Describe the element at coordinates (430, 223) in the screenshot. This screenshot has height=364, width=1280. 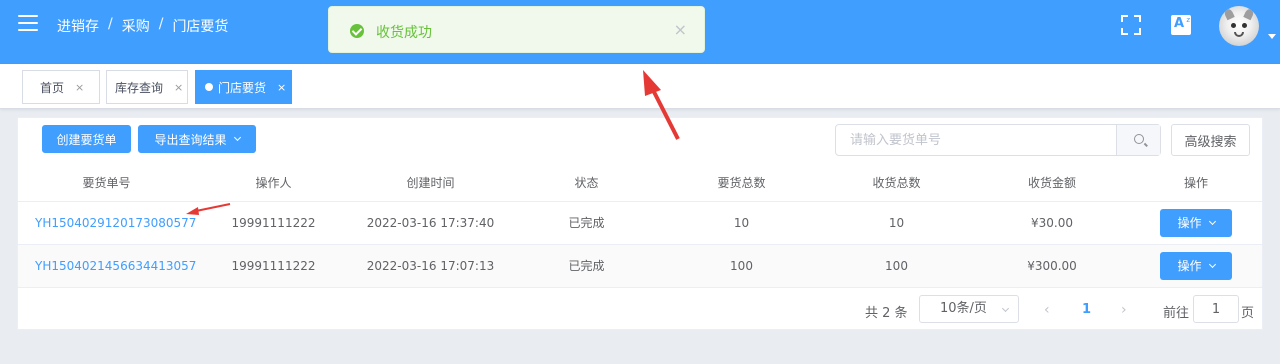
I see `created-time-cell: 2022-03-16 17:37:40` at that location.